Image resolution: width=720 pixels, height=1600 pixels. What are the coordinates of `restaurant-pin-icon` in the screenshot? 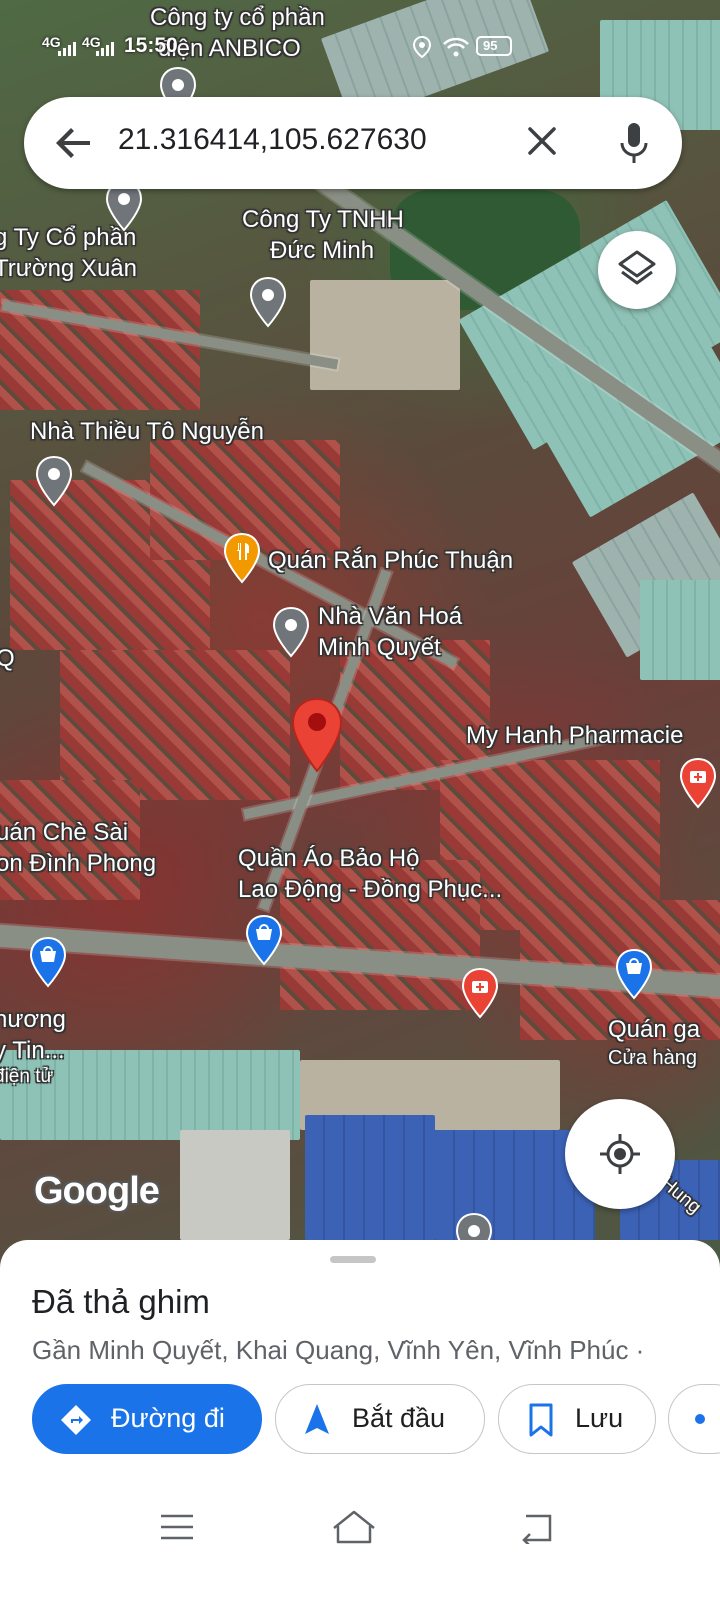 It's located at (242, 558).